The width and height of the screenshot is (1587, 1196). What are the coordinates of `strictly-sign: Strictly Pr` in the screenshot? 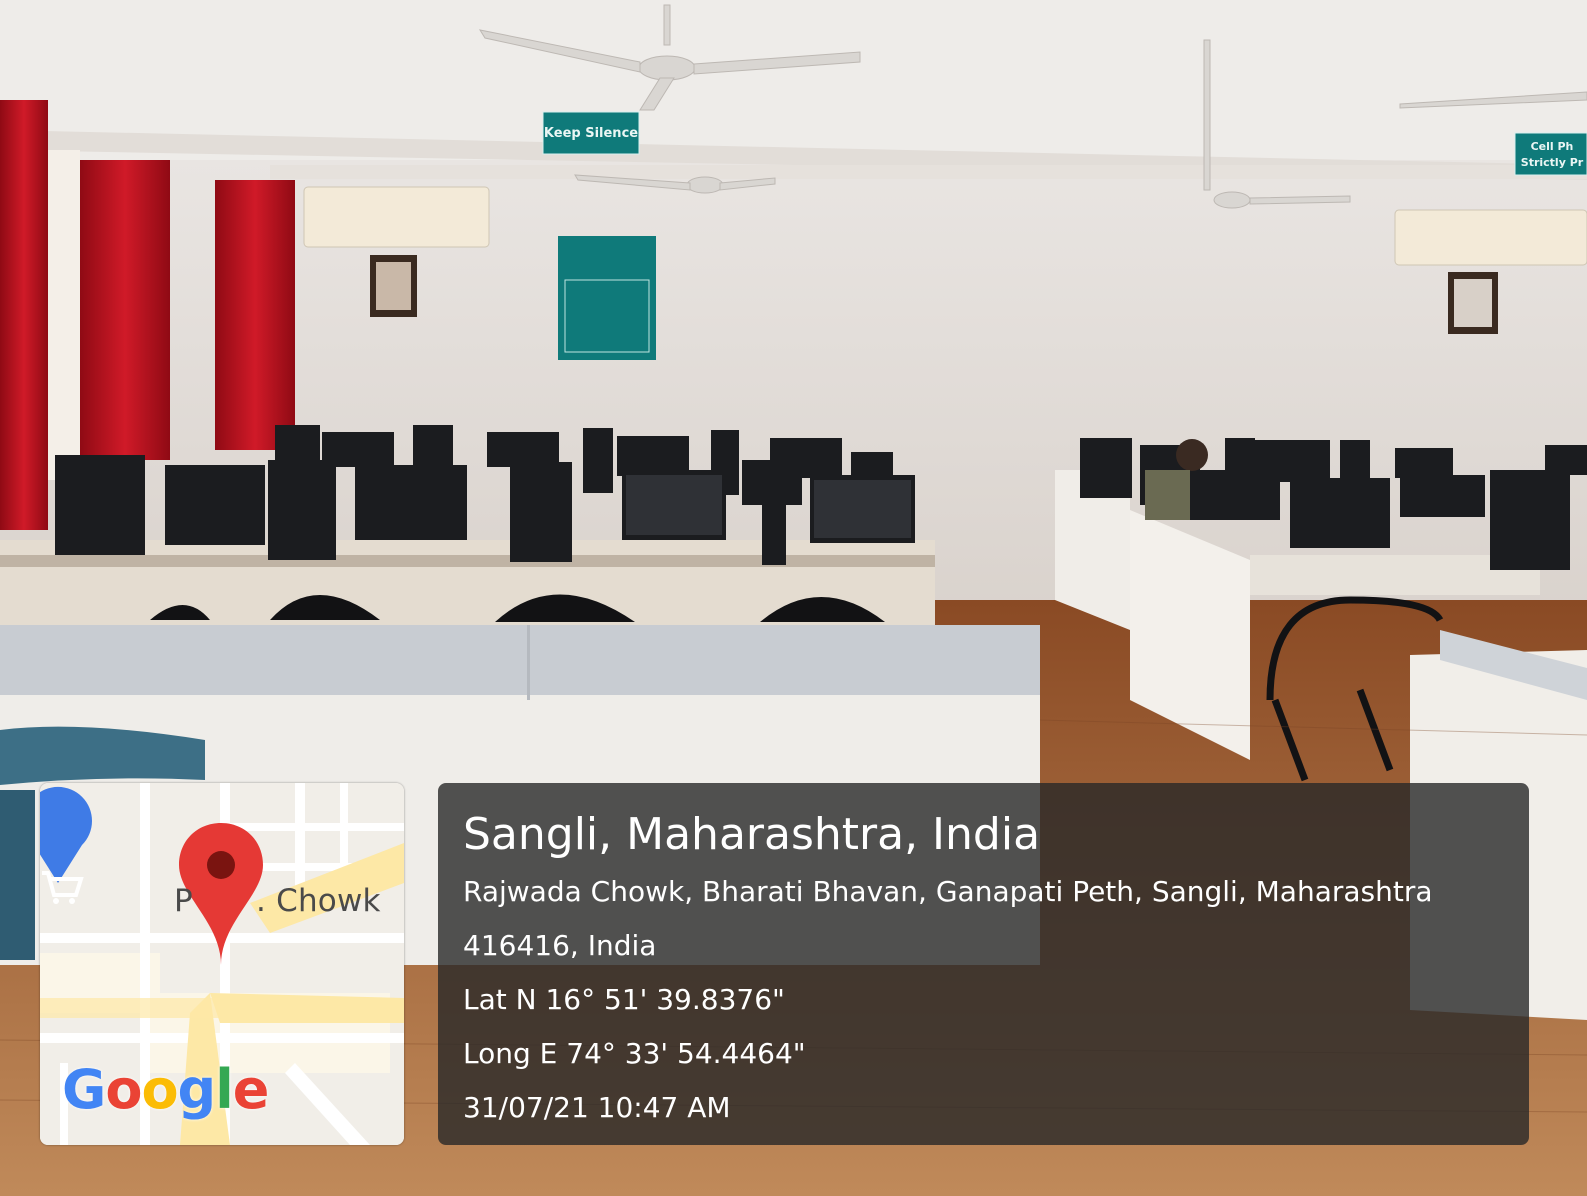 It's located at (1552, 162).